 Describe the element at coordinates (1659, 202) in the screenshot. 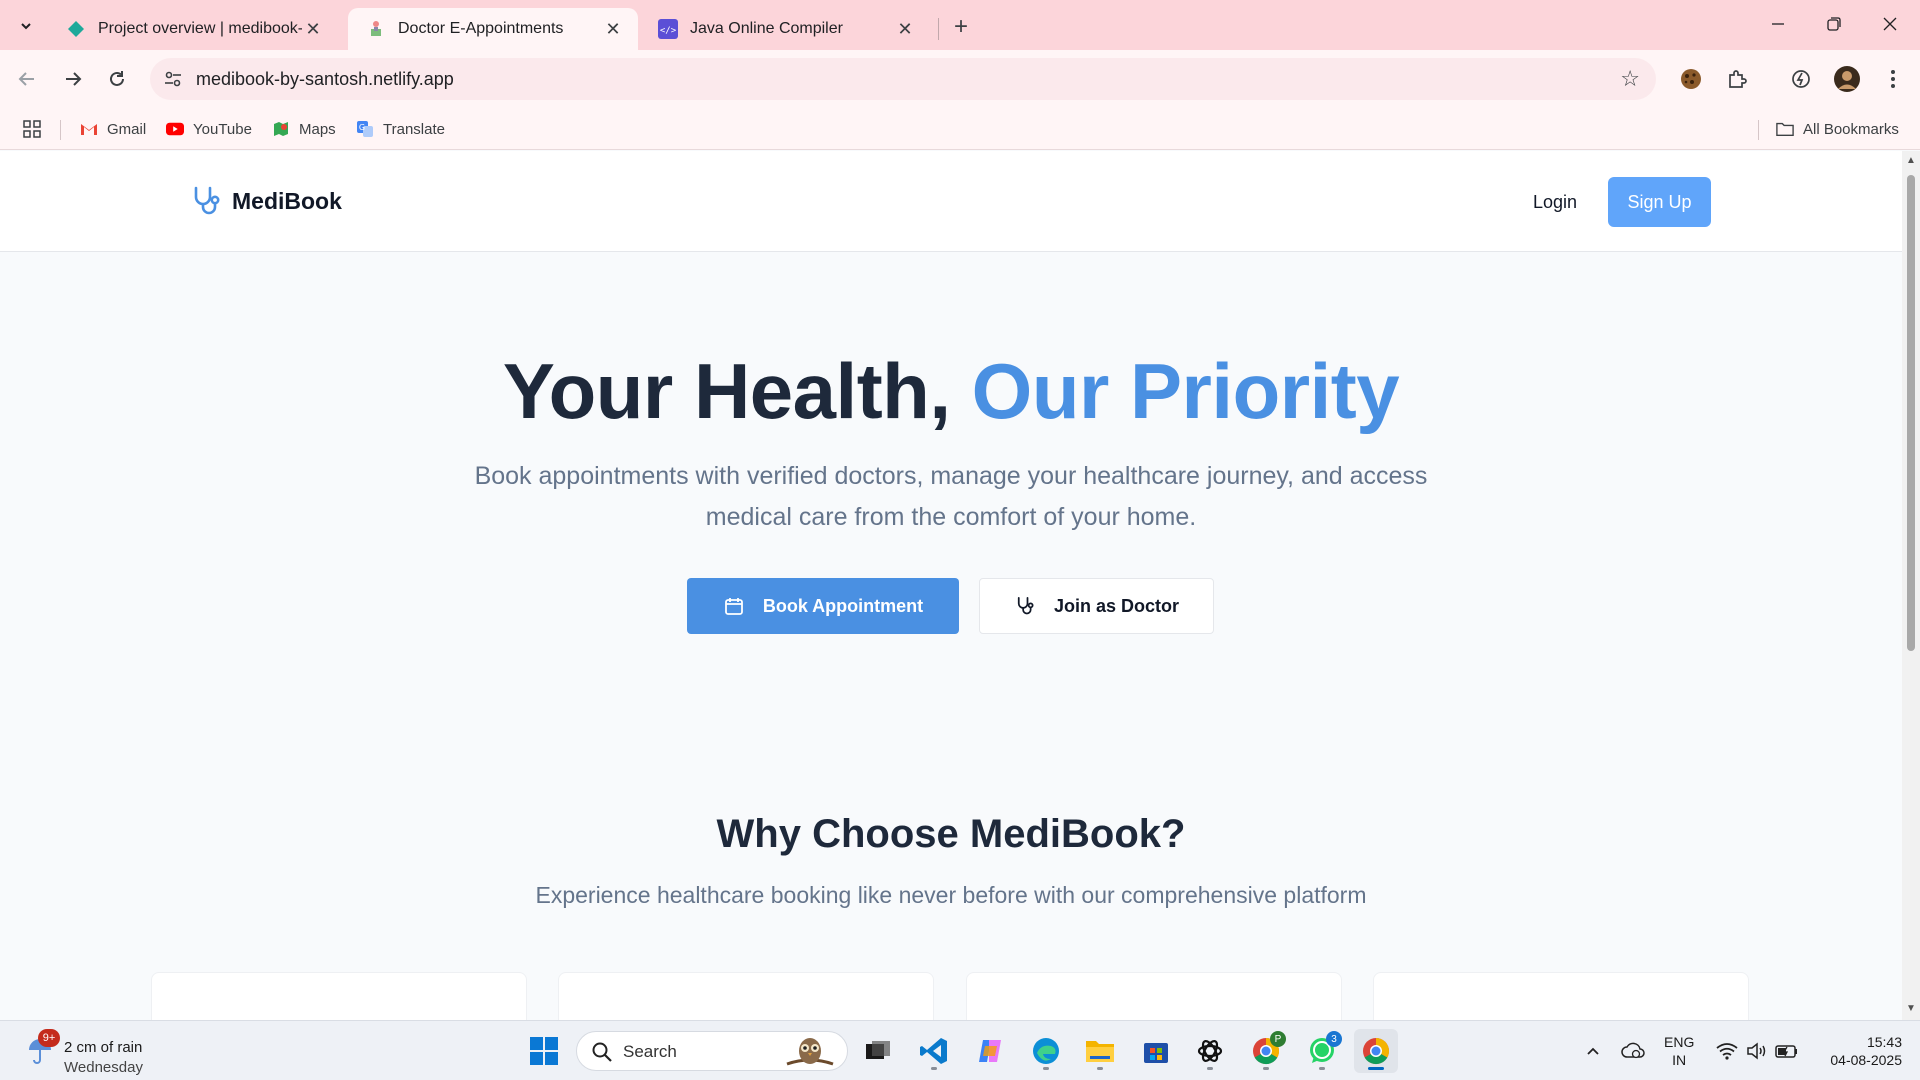

I see `signup-button: Sign Up` at that location.